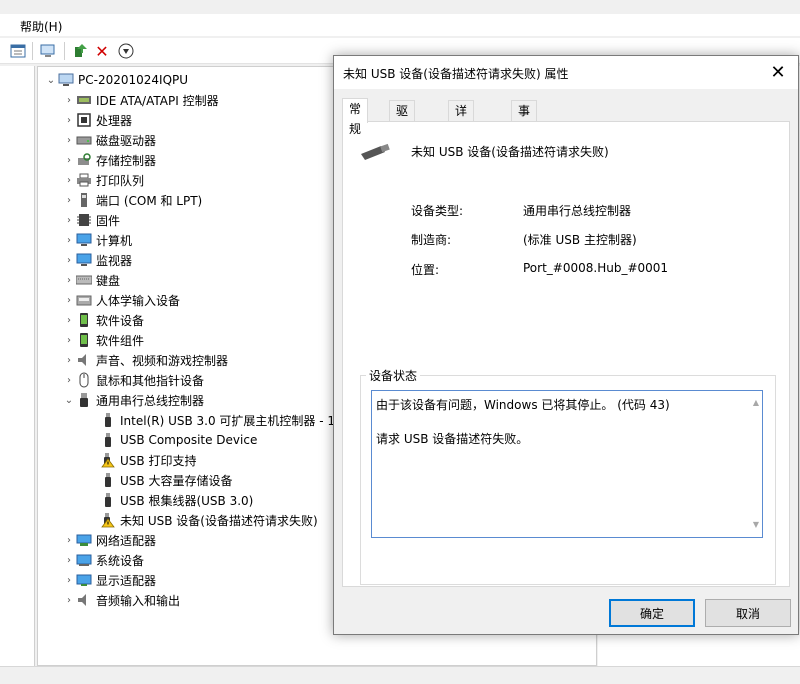 This screenshot has width=800, height=684. I want to click on tree-item-label: 人体学输入设备, so click(138, 300).